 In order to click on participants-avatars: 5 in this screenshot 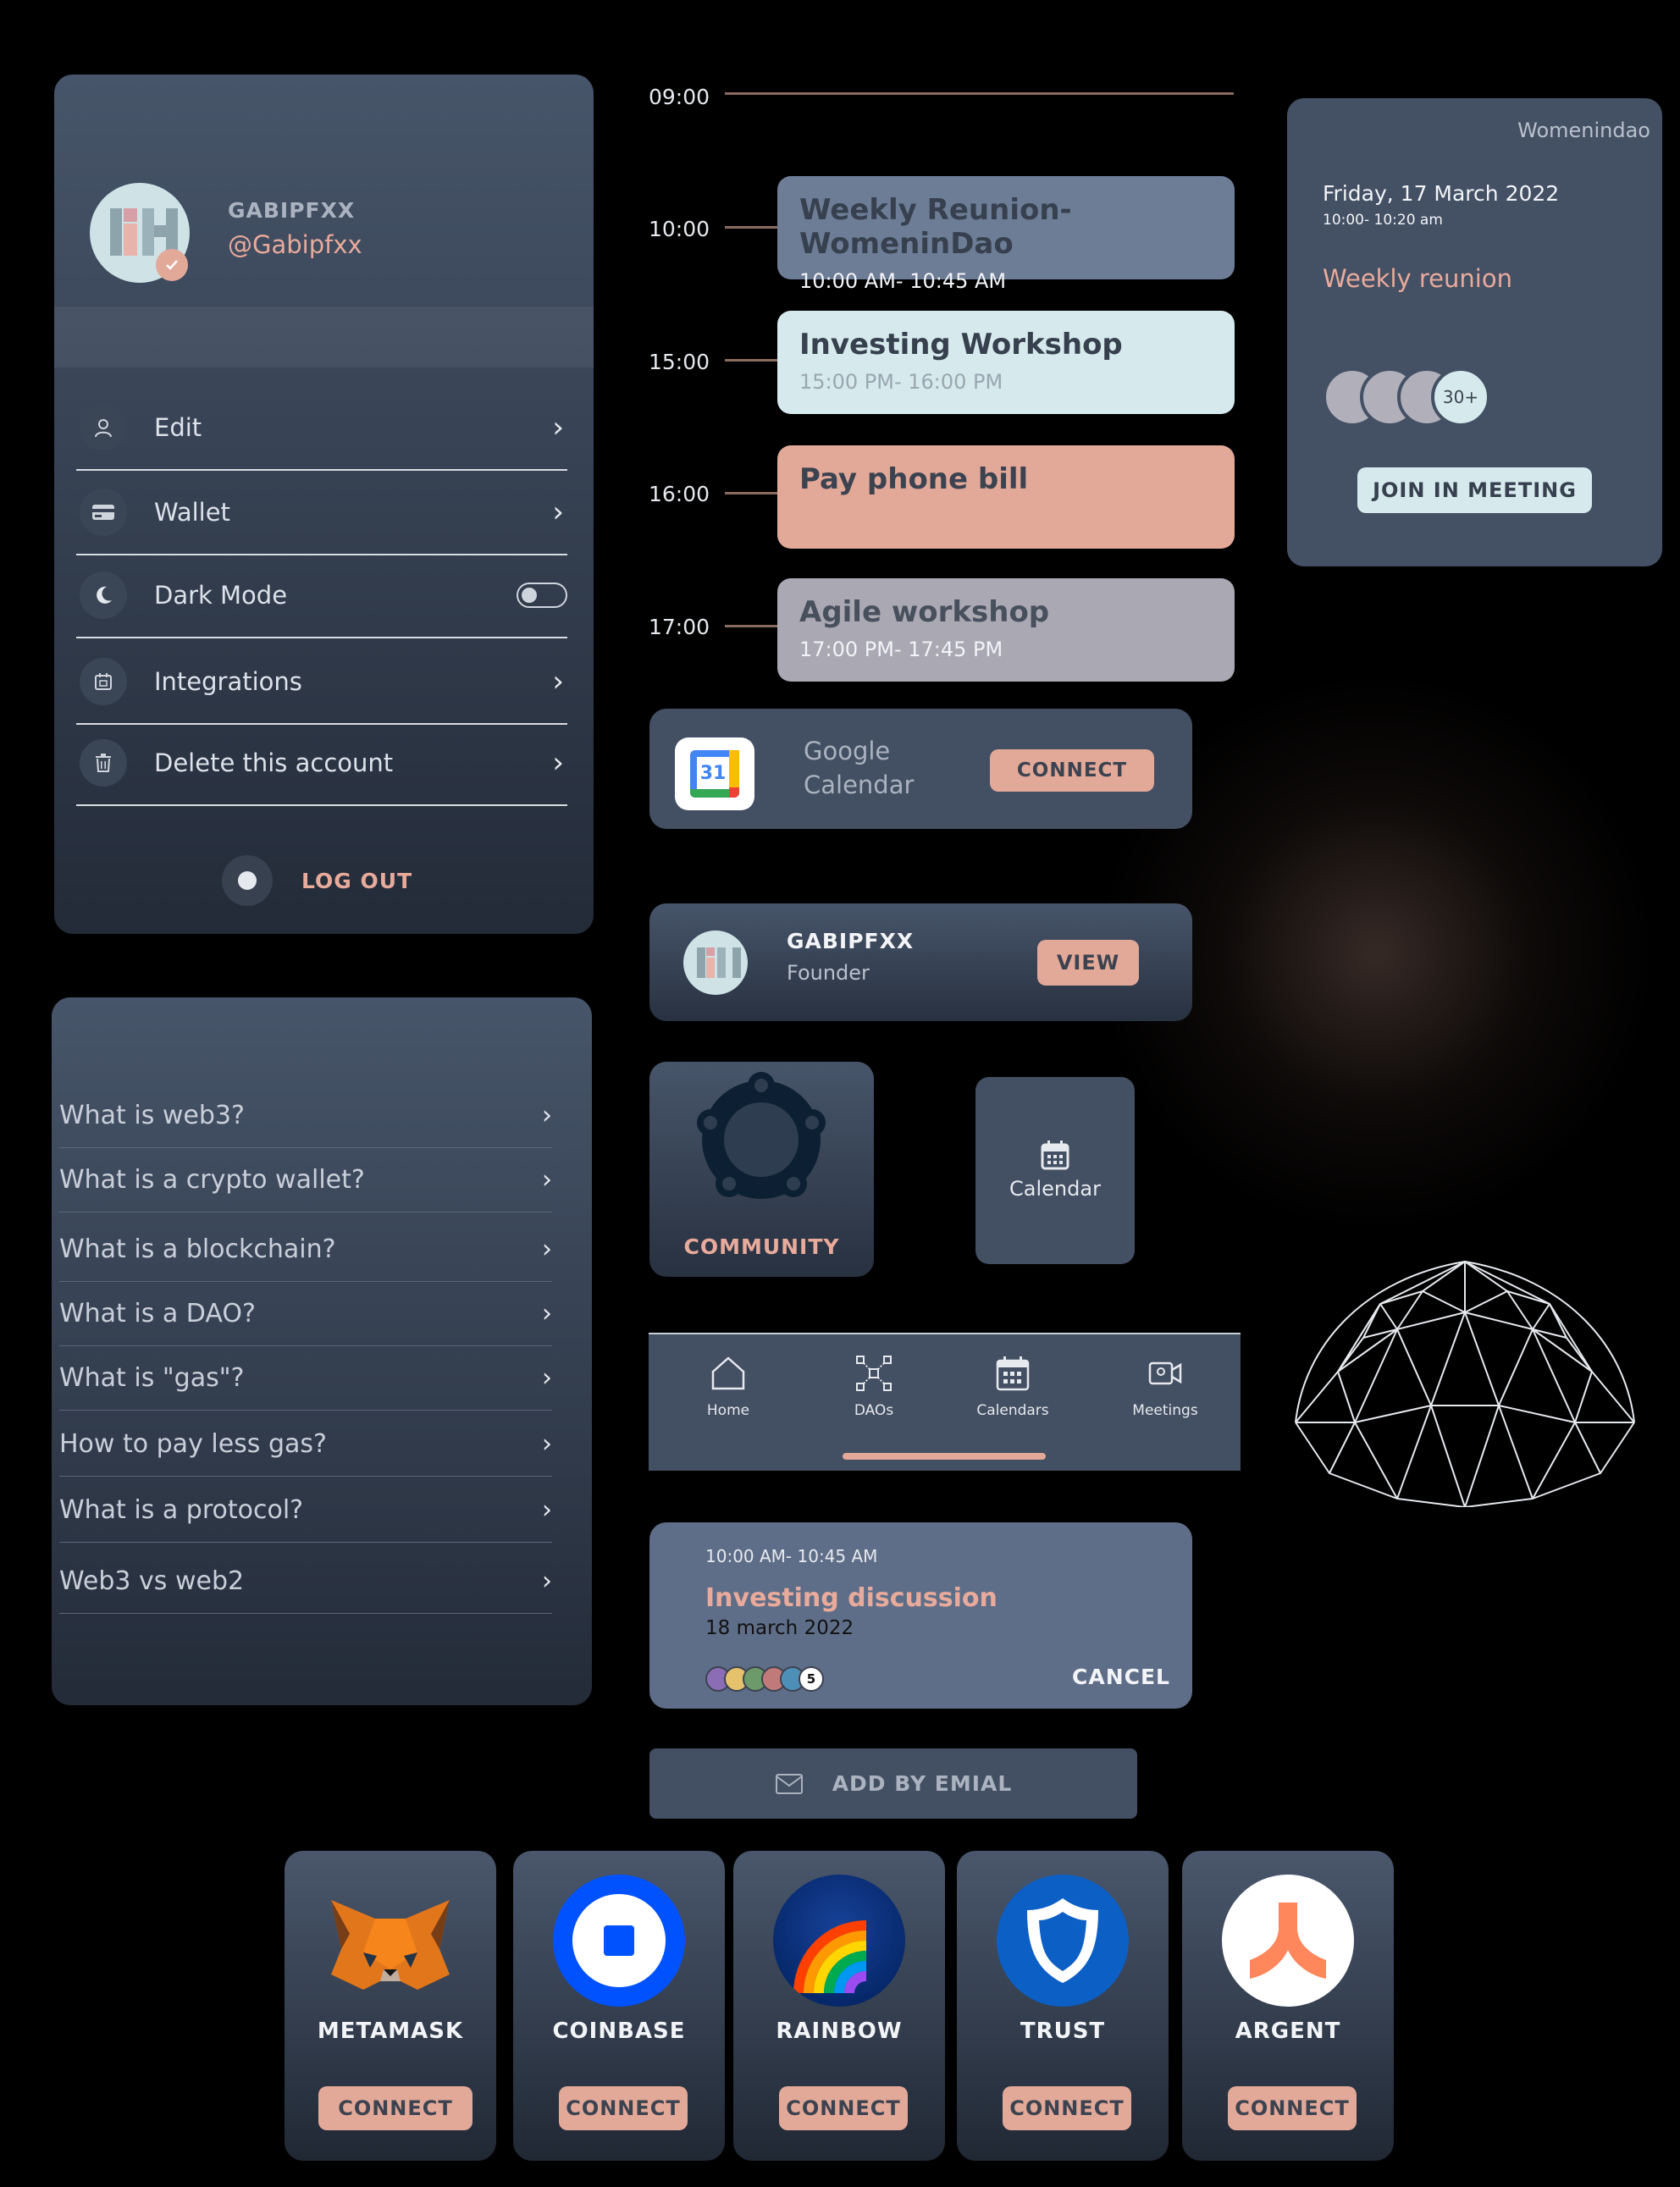, I will do `click(790, 1679)`.